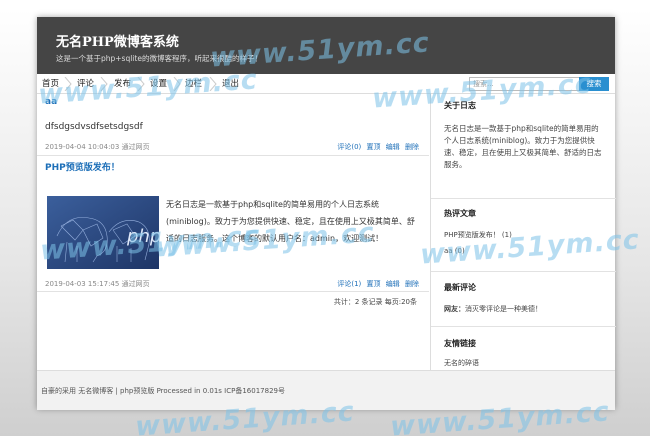 The height and width of the screenshot is (443, 650). I want to click on post-title: PHP预览版发布！, so click(82, 166).